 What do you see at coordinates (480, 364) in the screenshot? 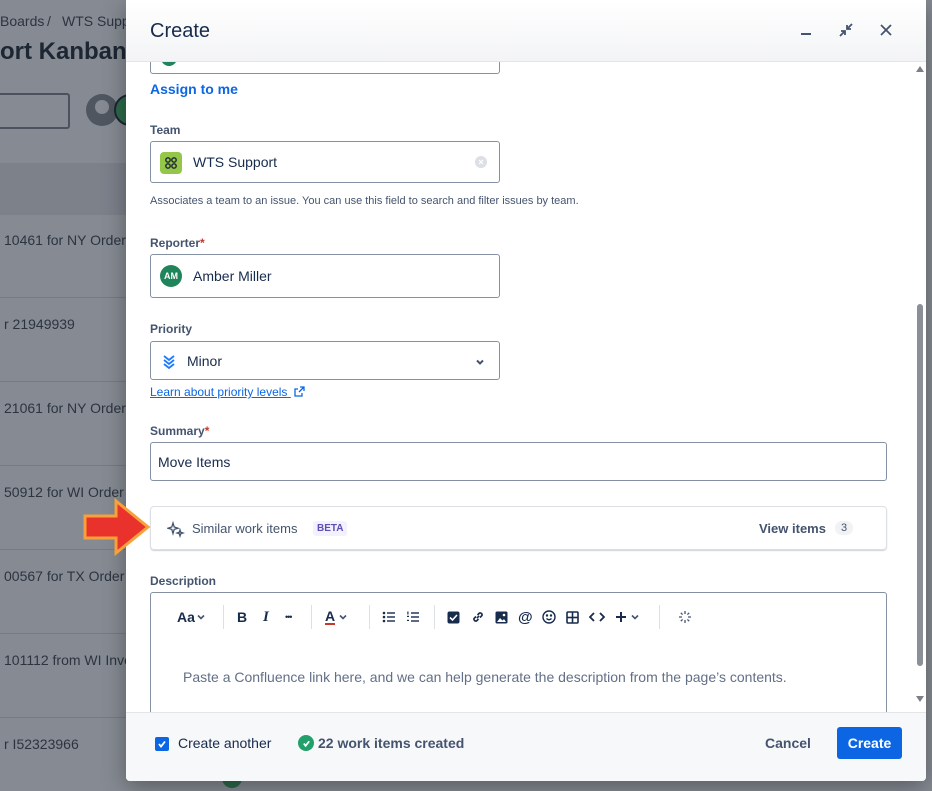
I see `chevron-down-icon` at bounding box center [480, 364].